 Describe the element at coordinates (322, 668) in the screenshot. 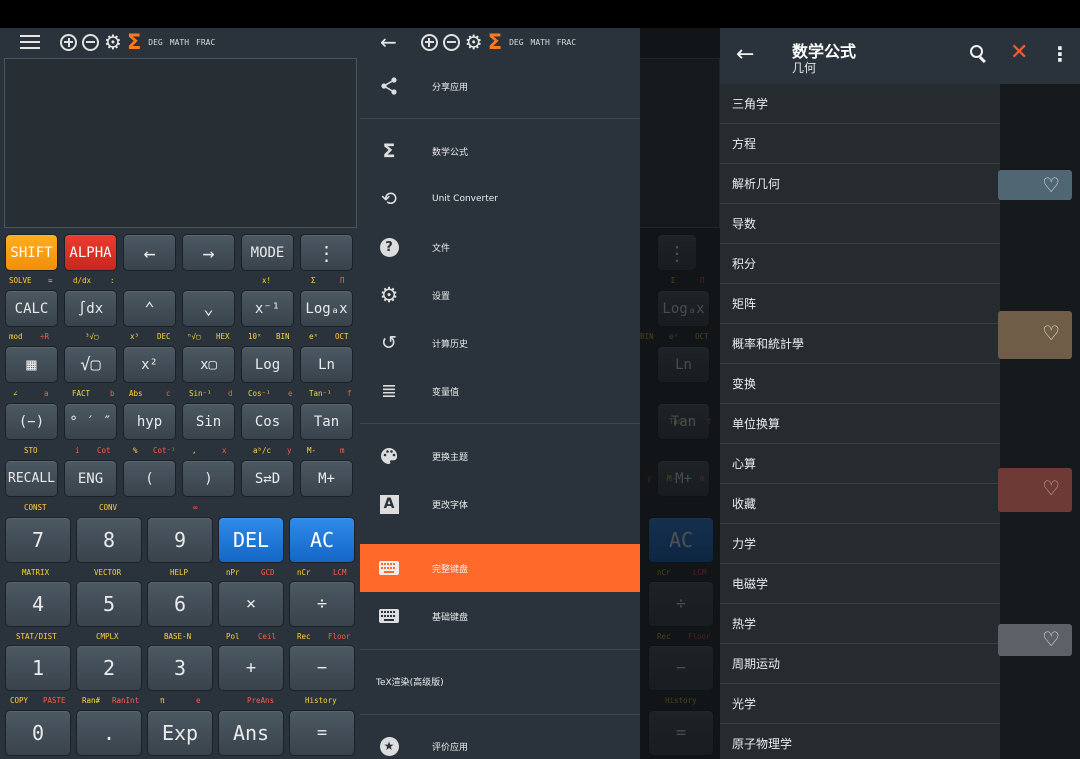

I see `minus-key: −` at that location.